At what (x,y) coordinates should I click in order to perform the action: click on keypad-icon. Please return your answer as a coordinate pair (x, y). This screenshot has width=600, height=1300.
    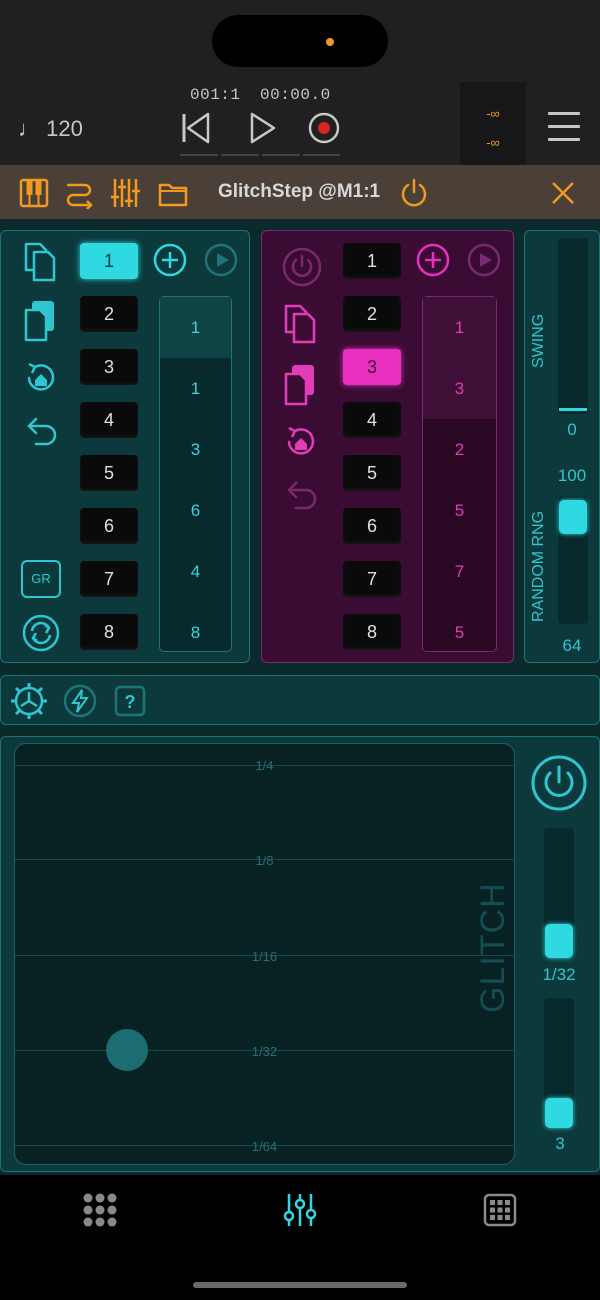
    Looking at the image, I should click on (500, 1210).